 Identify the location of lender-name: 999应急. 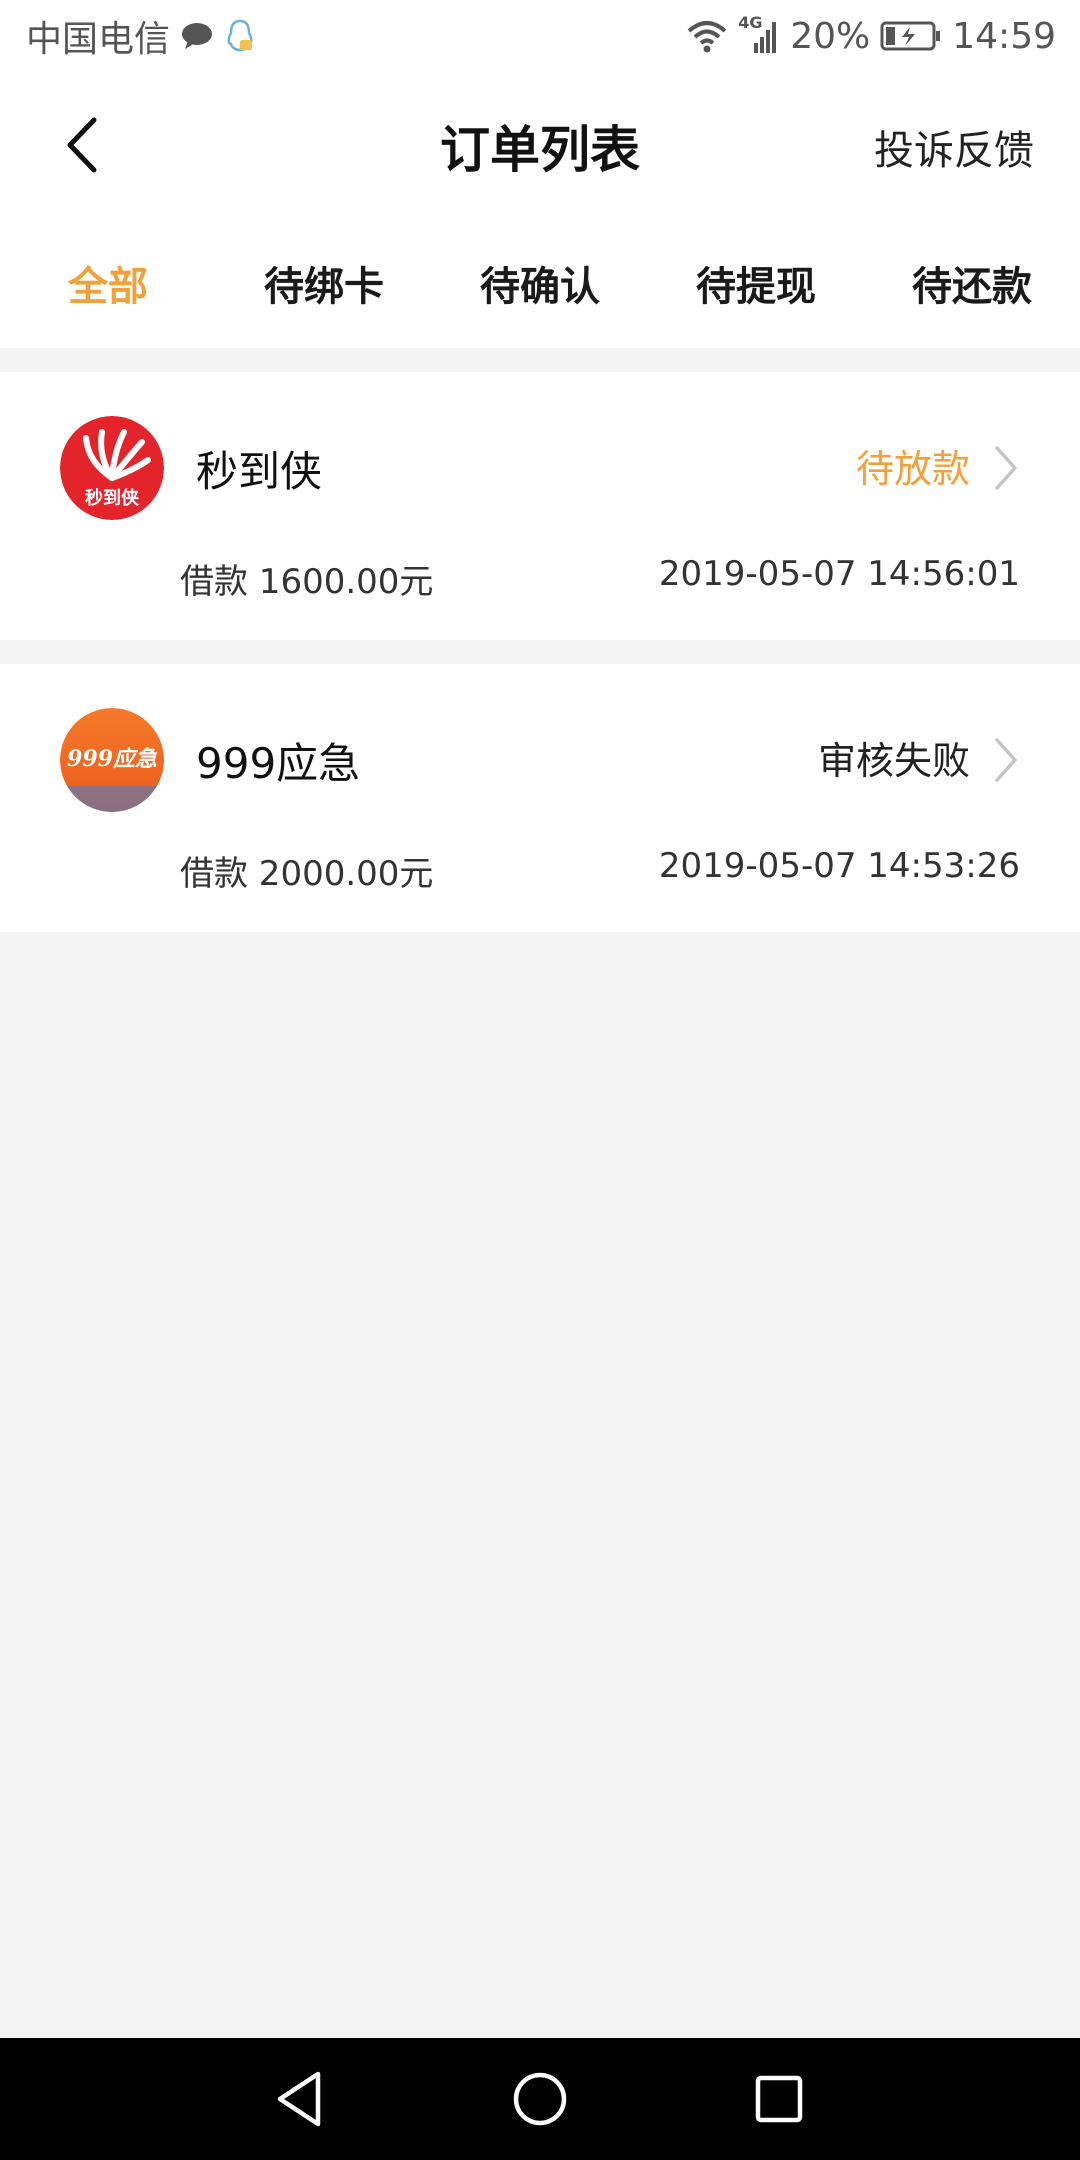
(278, 763).